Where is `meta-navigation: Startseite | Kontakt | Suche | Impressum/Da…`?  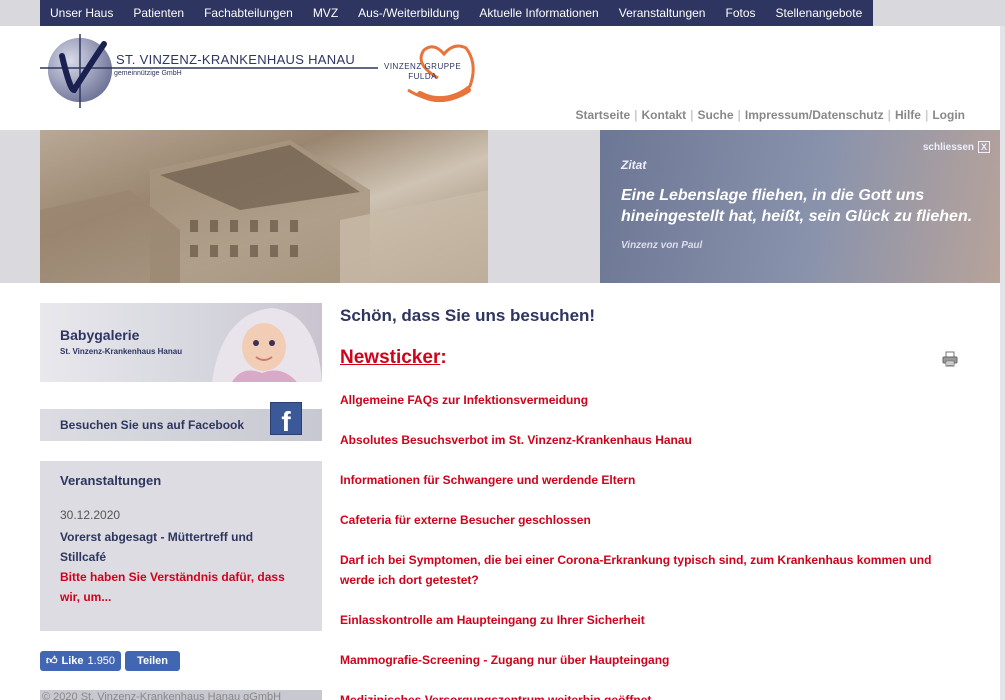 meta-navigation: Startseite | Kontakt | Suche | Impressum/Da… is located at coordinates (770, 115).